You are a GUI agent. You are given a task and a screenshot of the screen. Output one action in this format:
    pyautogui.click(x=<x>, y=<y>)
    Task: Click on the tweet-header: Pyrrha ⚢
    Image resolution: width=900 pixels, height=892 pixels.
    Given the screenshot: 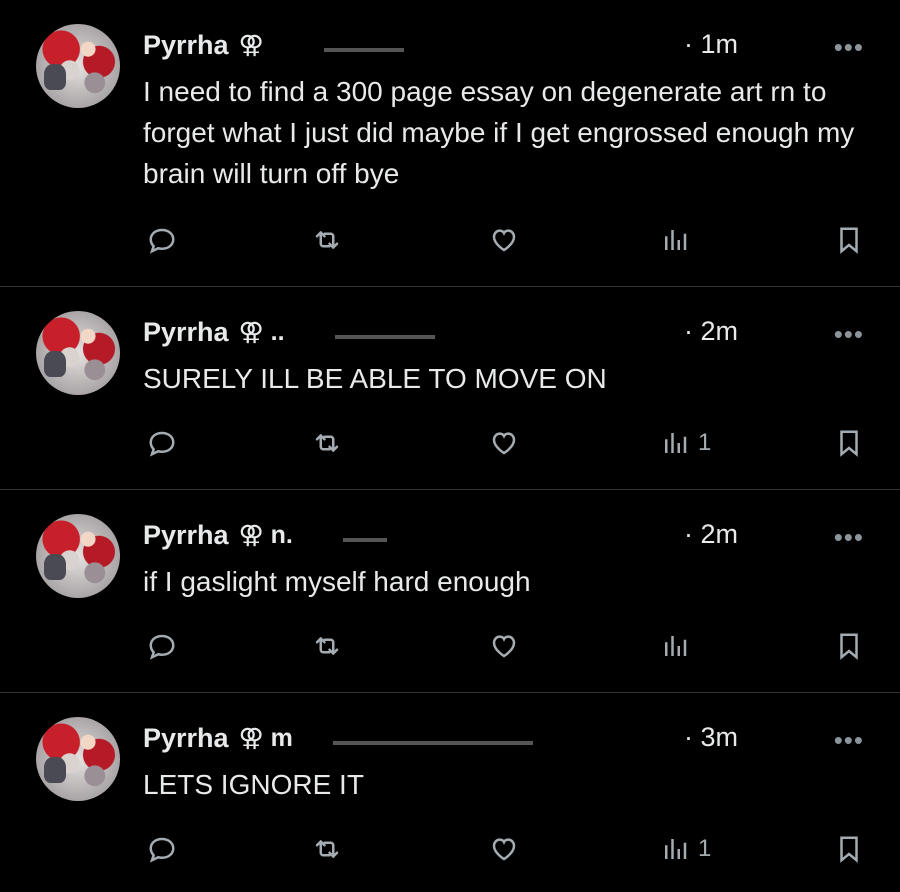 What is the action you would take?
    pyautogui.click(x=273, y=45)
    